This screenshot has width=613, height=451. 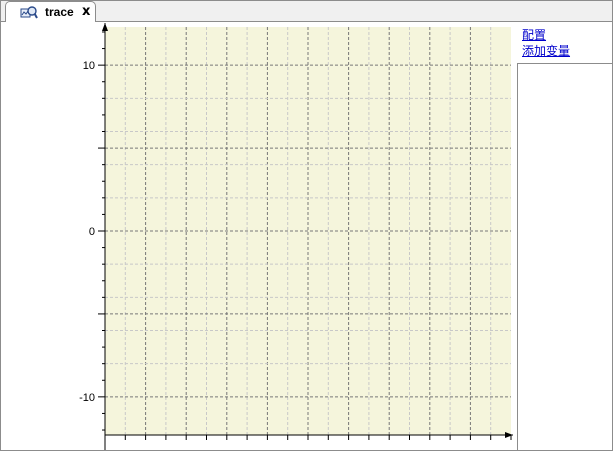 I want to click on tab-label: trace, so click(x=59, y=12).